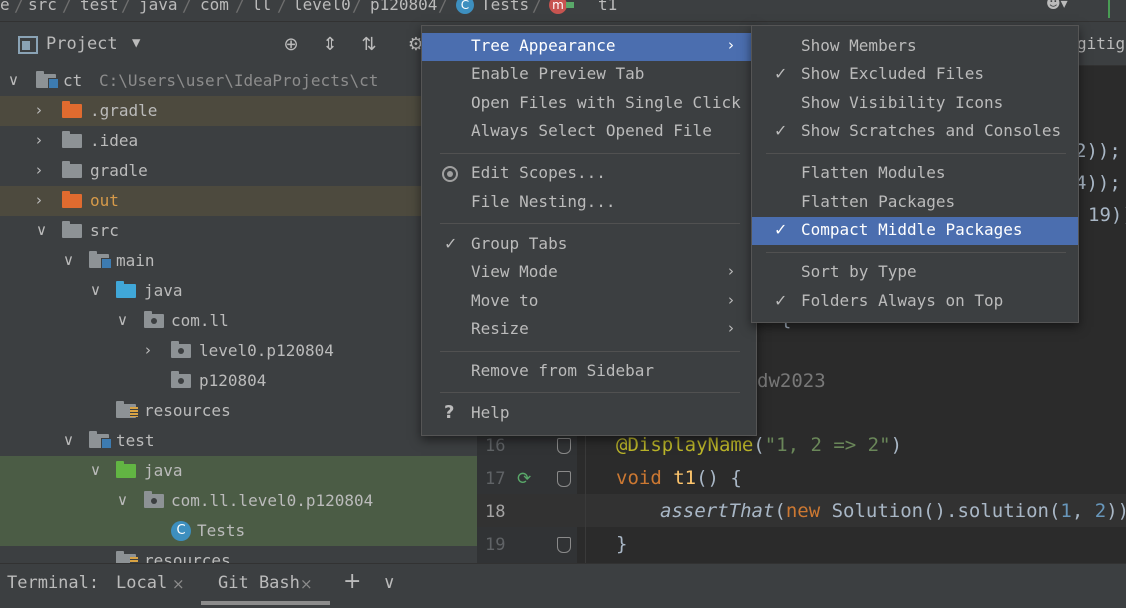 The height and width of the screenshot is (608, 1126). What do you see at coordinates (99, 7) in the screenshot?
I see `breadcrumb-item-test: test` at bounding box center [99, 7].